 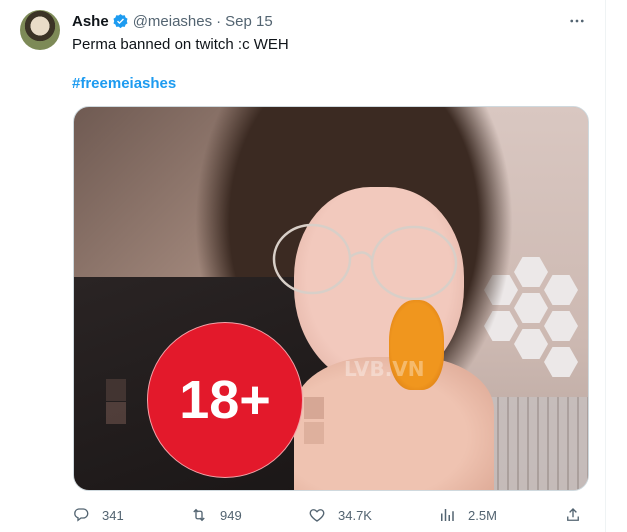 I want to click on avatar, so click(x=40, y=30).